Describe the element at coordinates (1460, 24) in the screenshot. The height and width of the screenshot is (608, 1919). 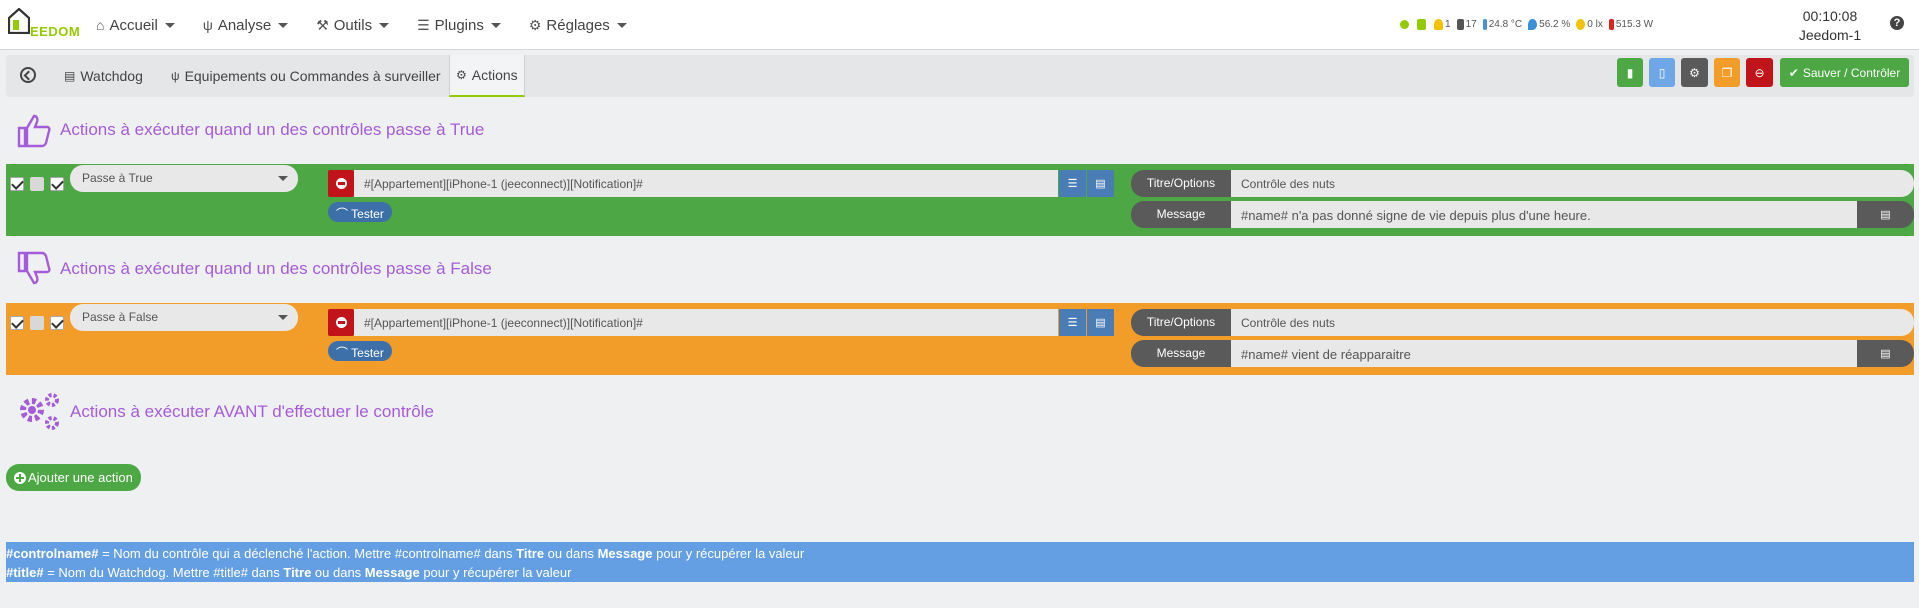
I see `plug-icon` at that location.